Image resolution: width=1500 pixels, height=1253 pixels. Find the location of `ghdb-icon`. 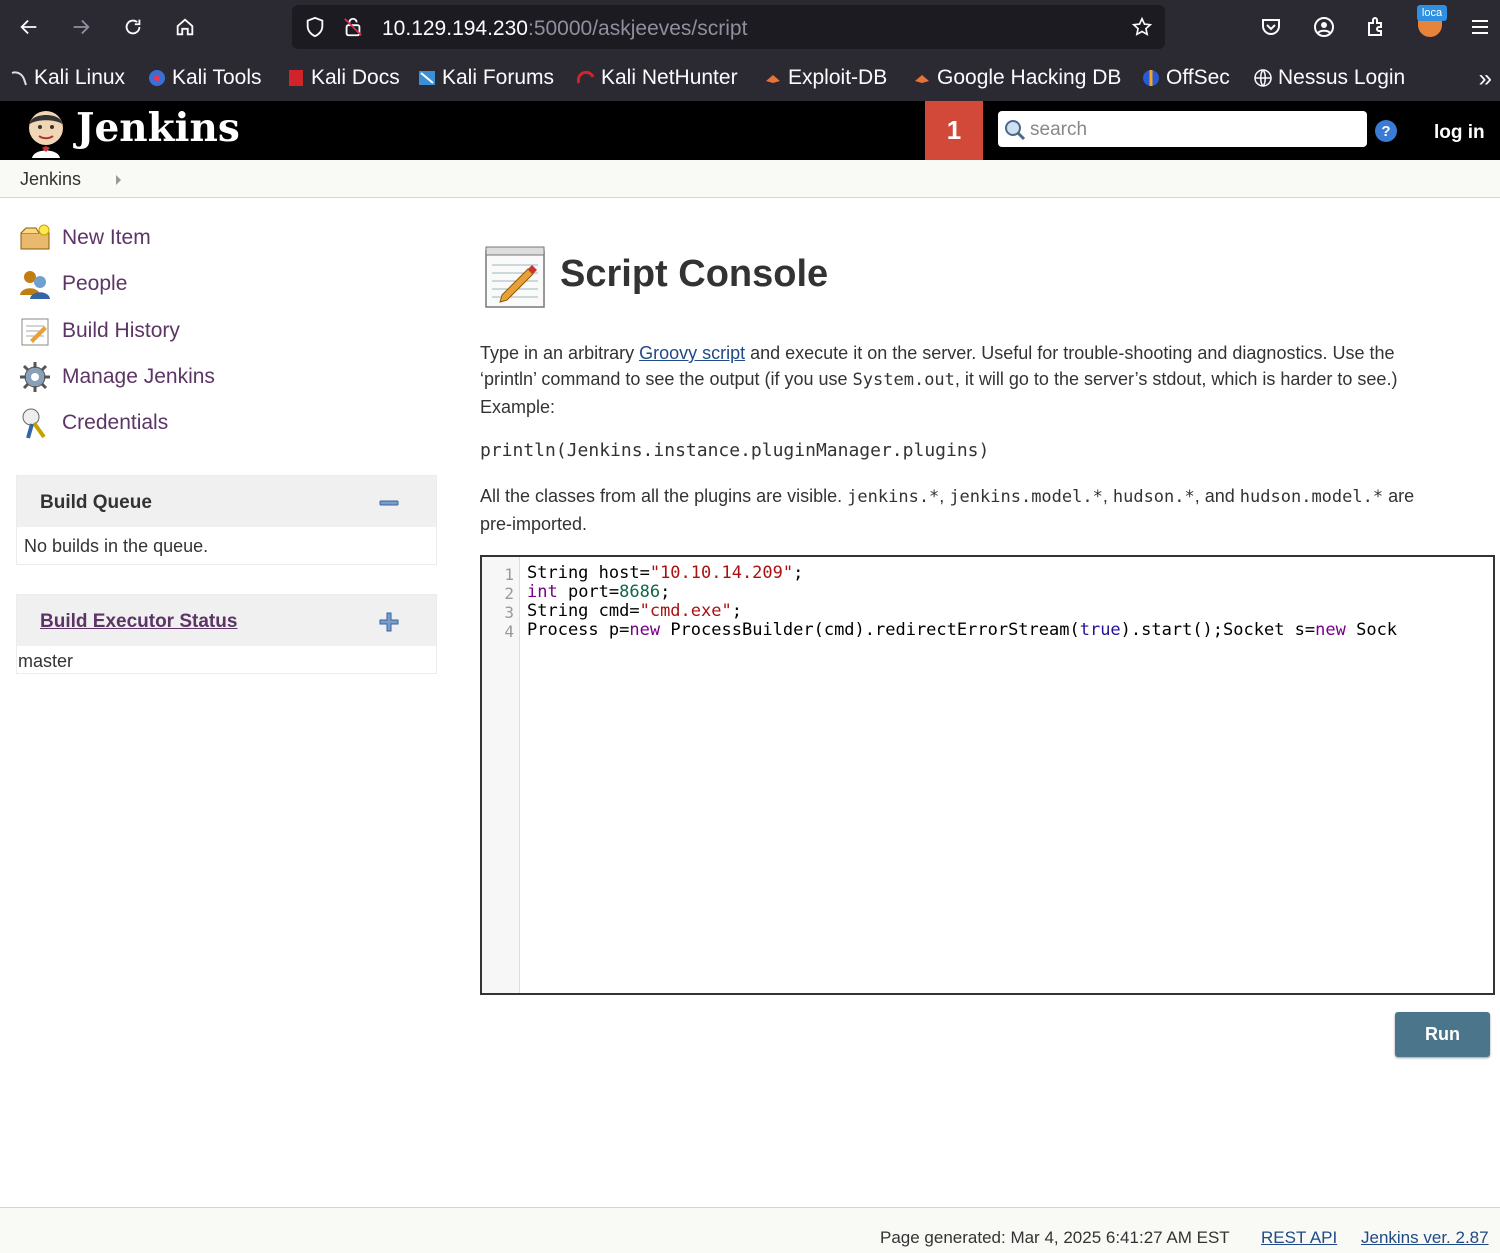

ghdb-icon is located at coordinates (922, 78).